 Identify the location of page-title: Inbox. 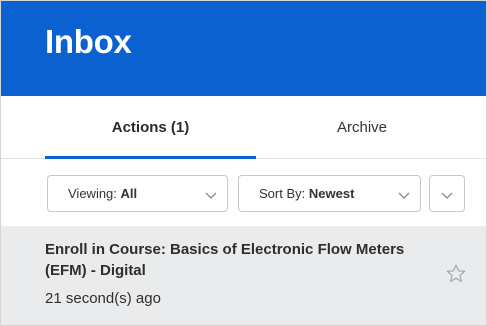
(88, 41).